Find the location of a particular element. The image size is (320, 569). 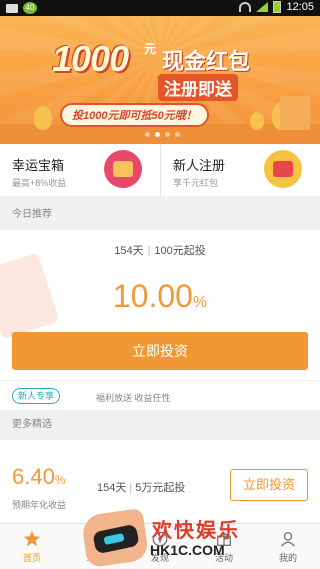

item-rate: 6.40% is located at coordinates (39, 477).